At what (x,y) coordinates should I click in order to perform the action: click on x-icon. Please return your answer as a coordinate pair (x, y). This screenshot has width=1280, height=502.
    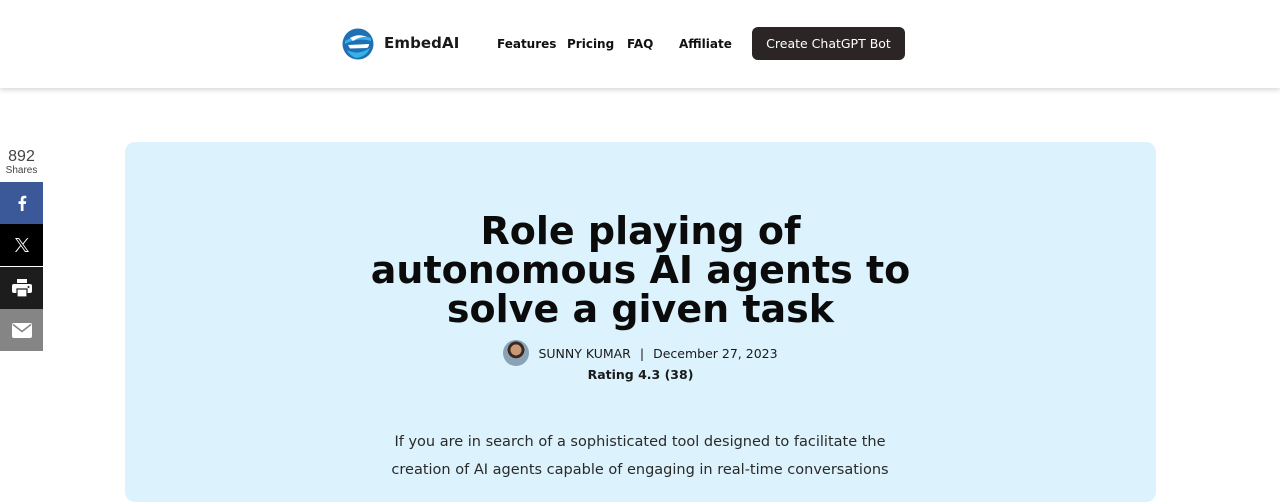
    Looking at the image, I should click on (21, 245).